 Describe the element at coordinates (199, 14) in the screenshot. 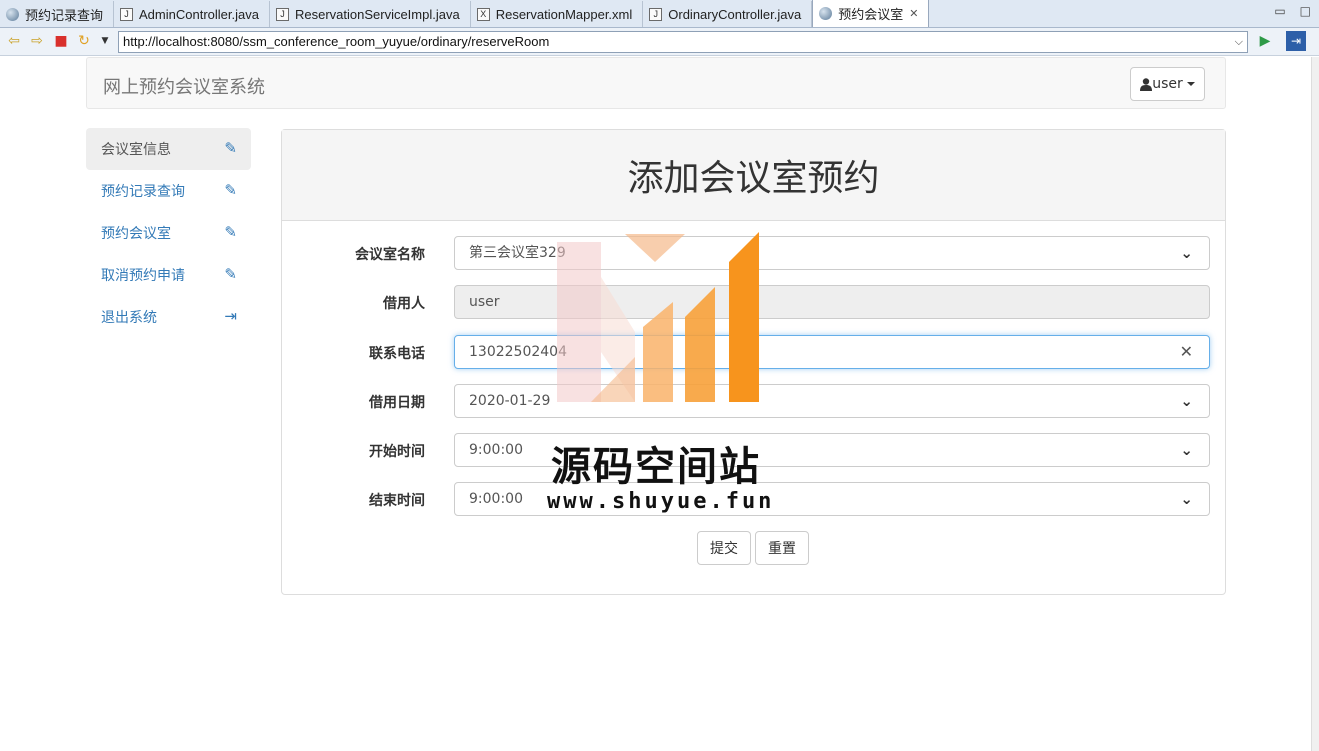

I see `tab-label: AdminController.java` at that location.